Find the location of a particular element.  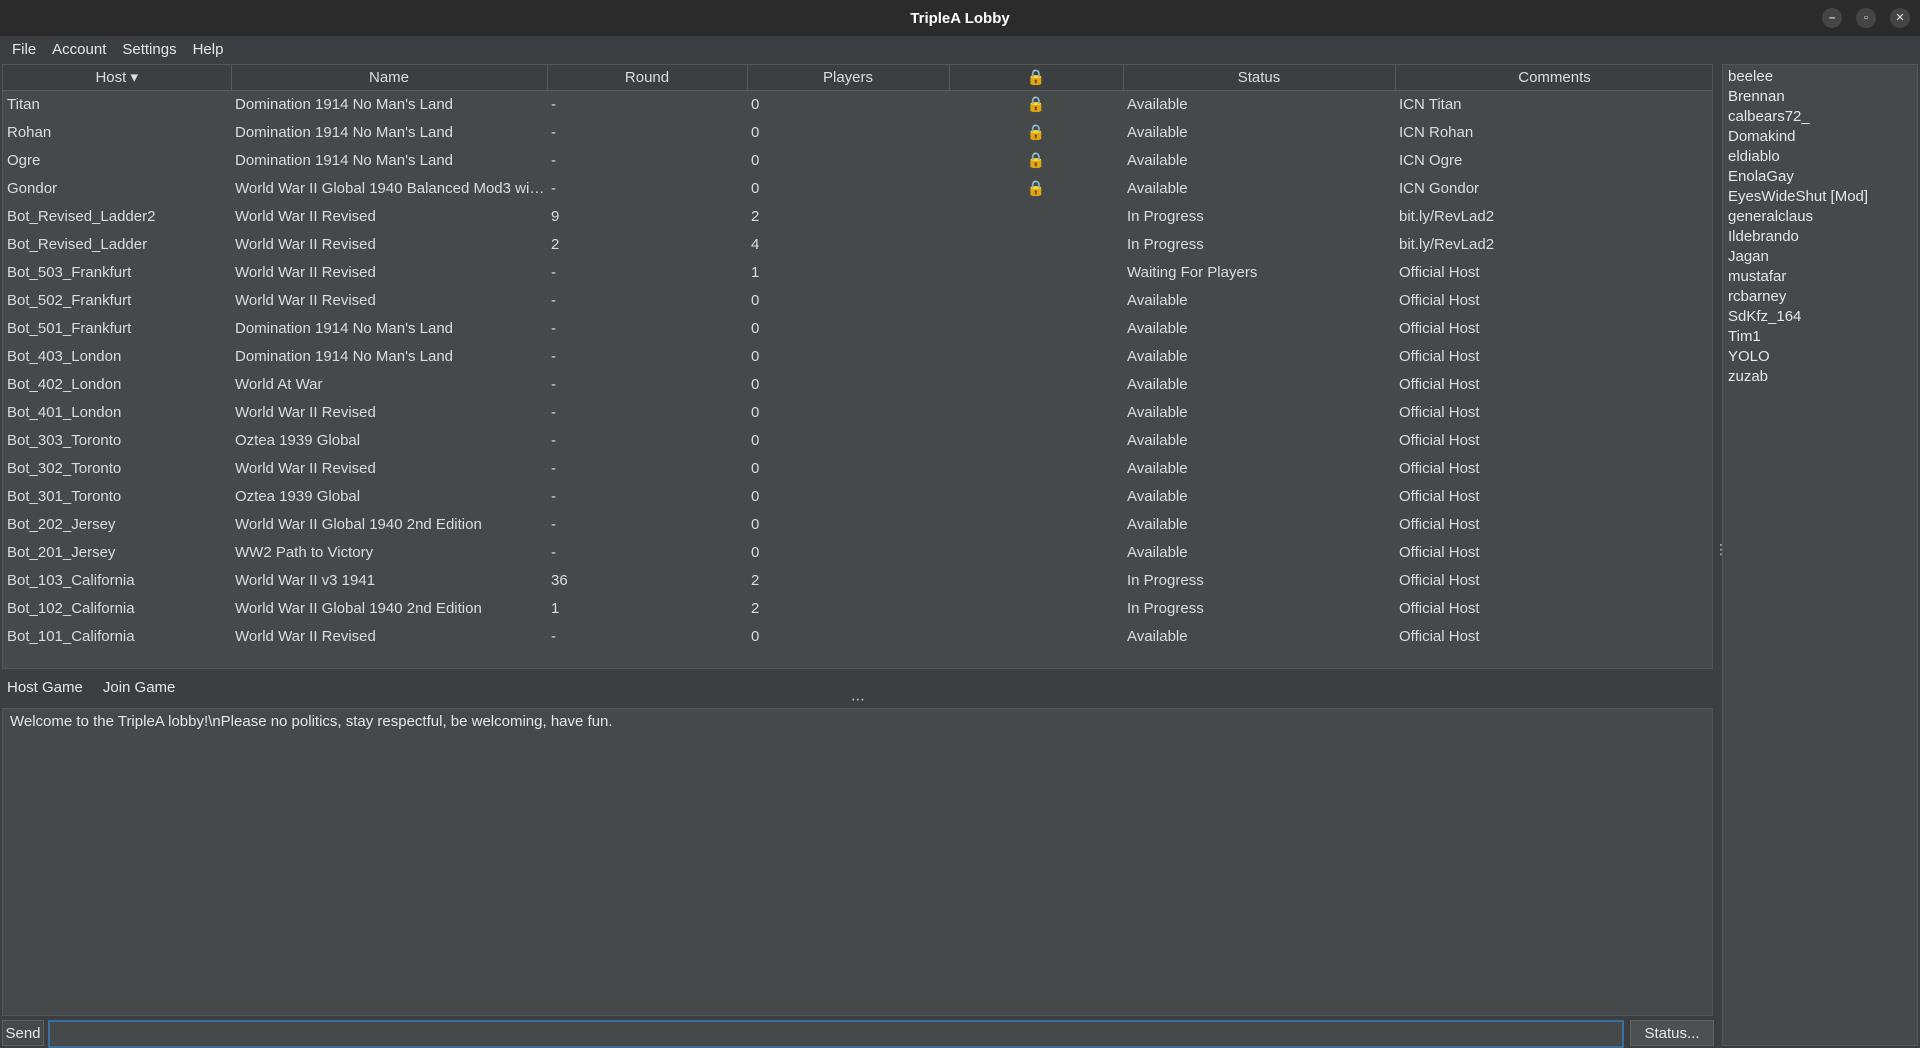

user-list-item: SdKfz_164 is located at coordinates (1820, 317).